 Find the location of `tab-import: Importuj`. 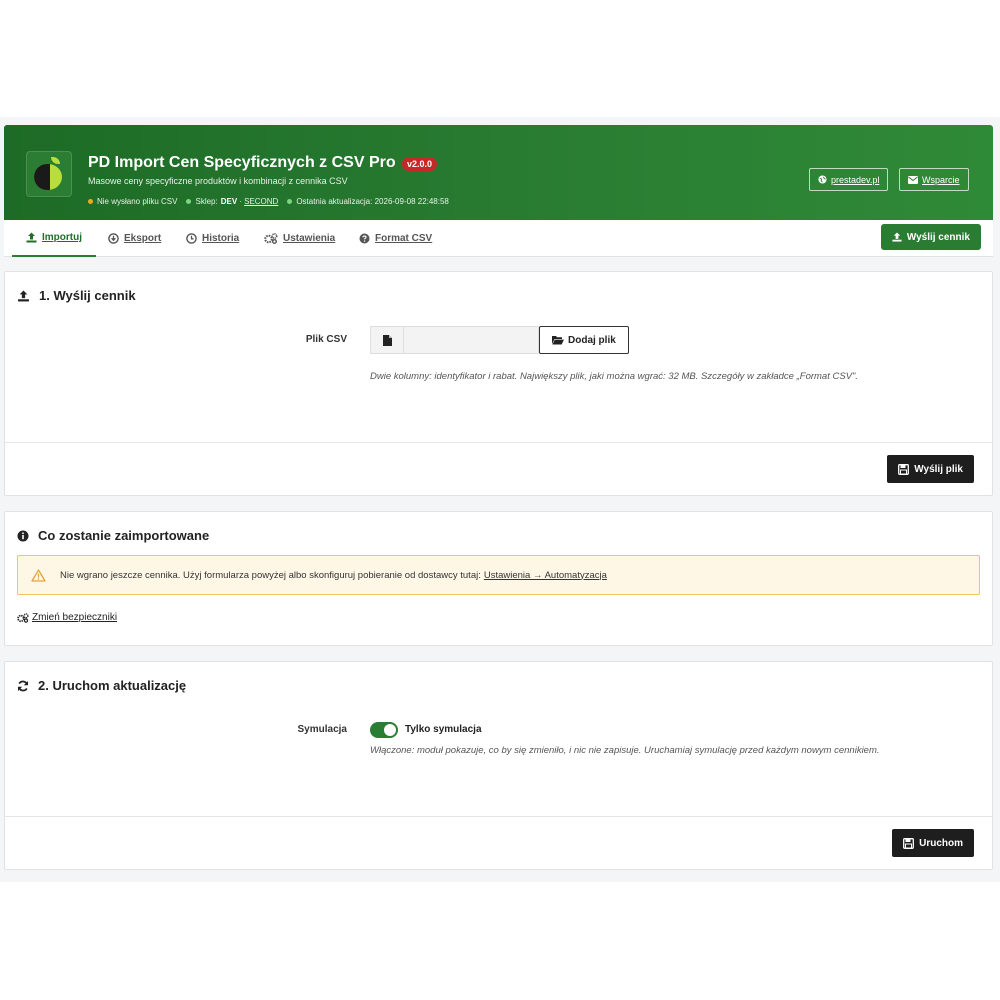

tab-import: Importuj is located at coordinates (54, 238).